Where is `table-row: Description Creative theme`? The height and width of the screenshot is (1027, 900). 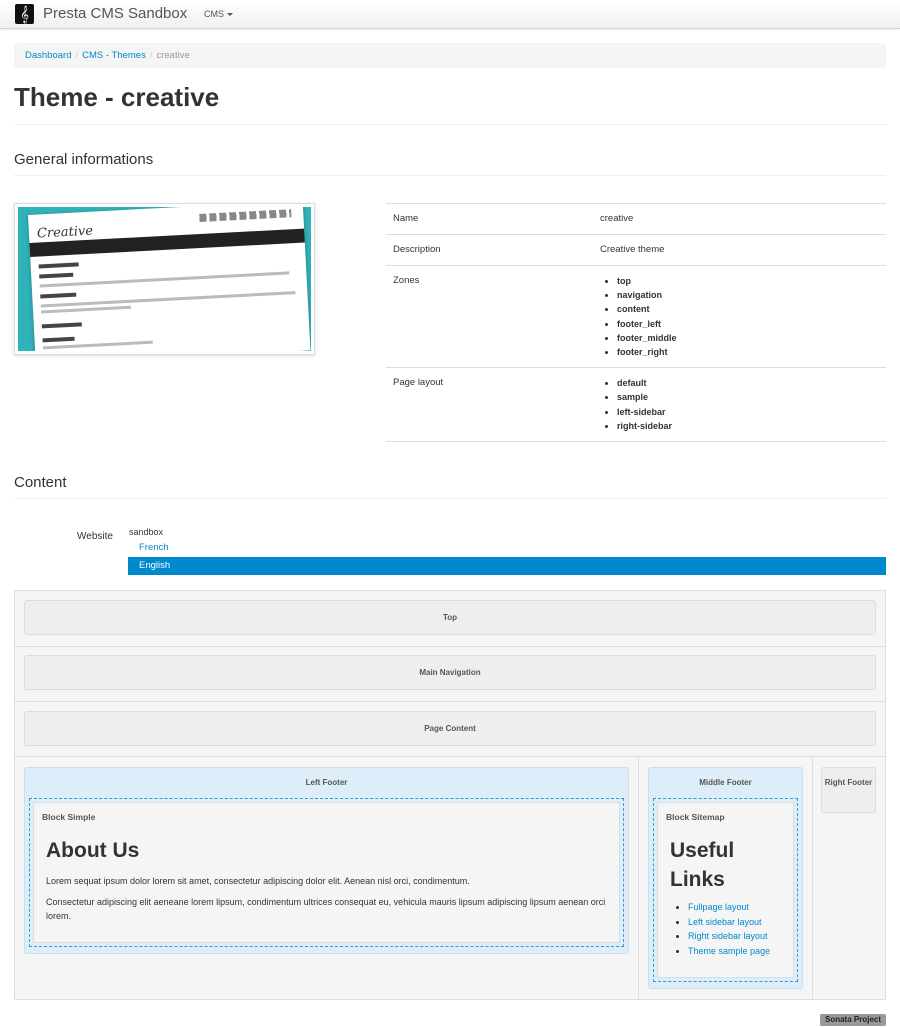 table-row: Description Creative theme is located at coordinates (636, 250).